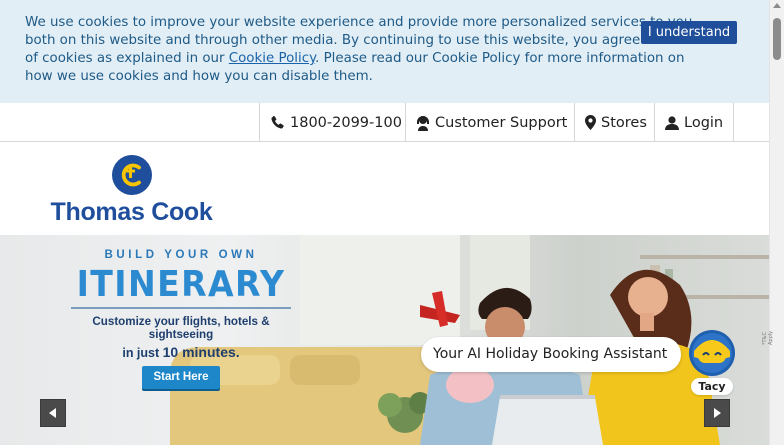 This screenshot has width=784, height=445. I want to click on headset-icon, so click(423, 123).